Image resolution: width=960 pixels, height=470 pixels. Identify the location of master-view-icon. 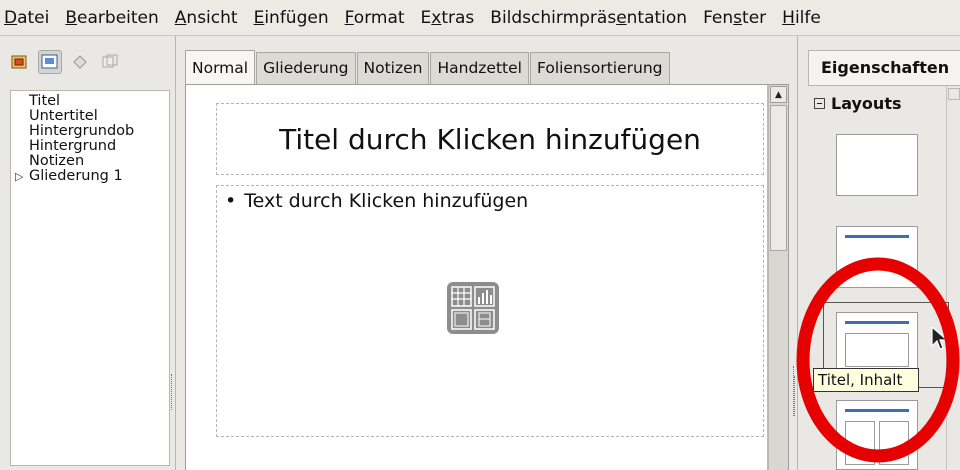
(20, 62).